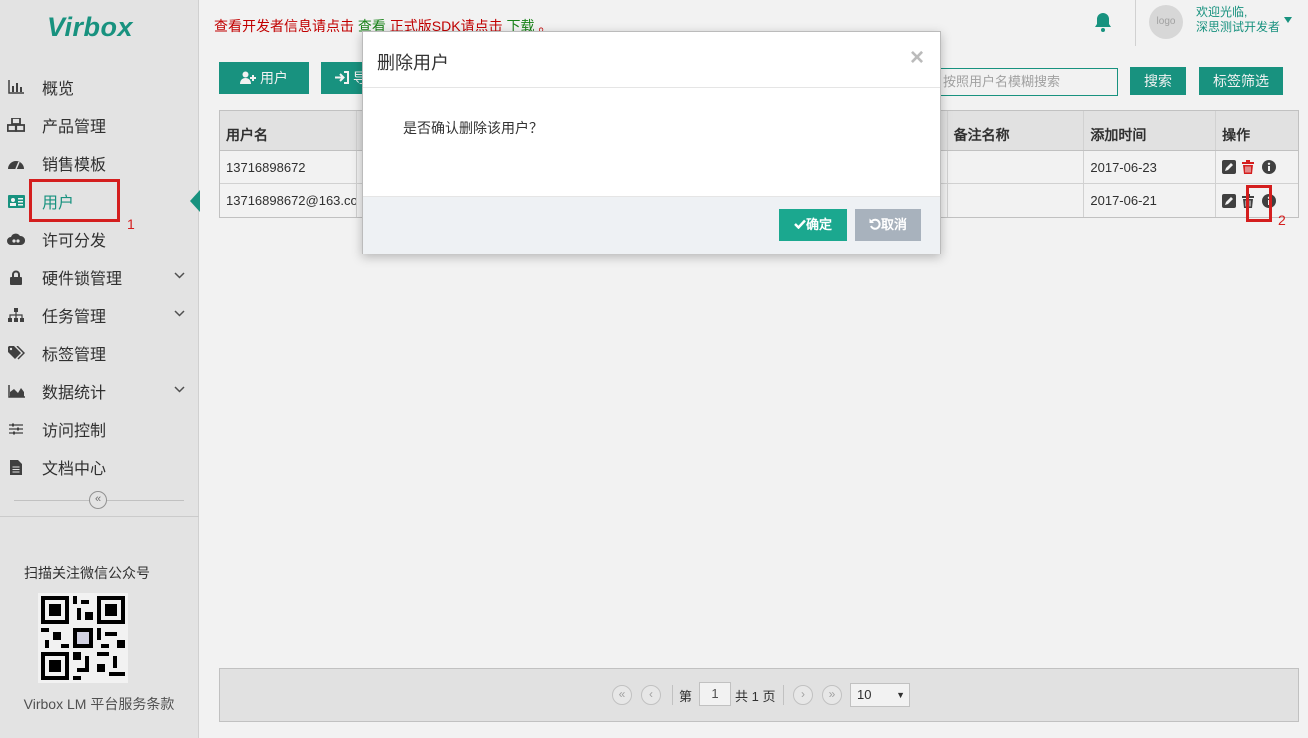  I want to click on close-icon: ×, so click(917, 58).